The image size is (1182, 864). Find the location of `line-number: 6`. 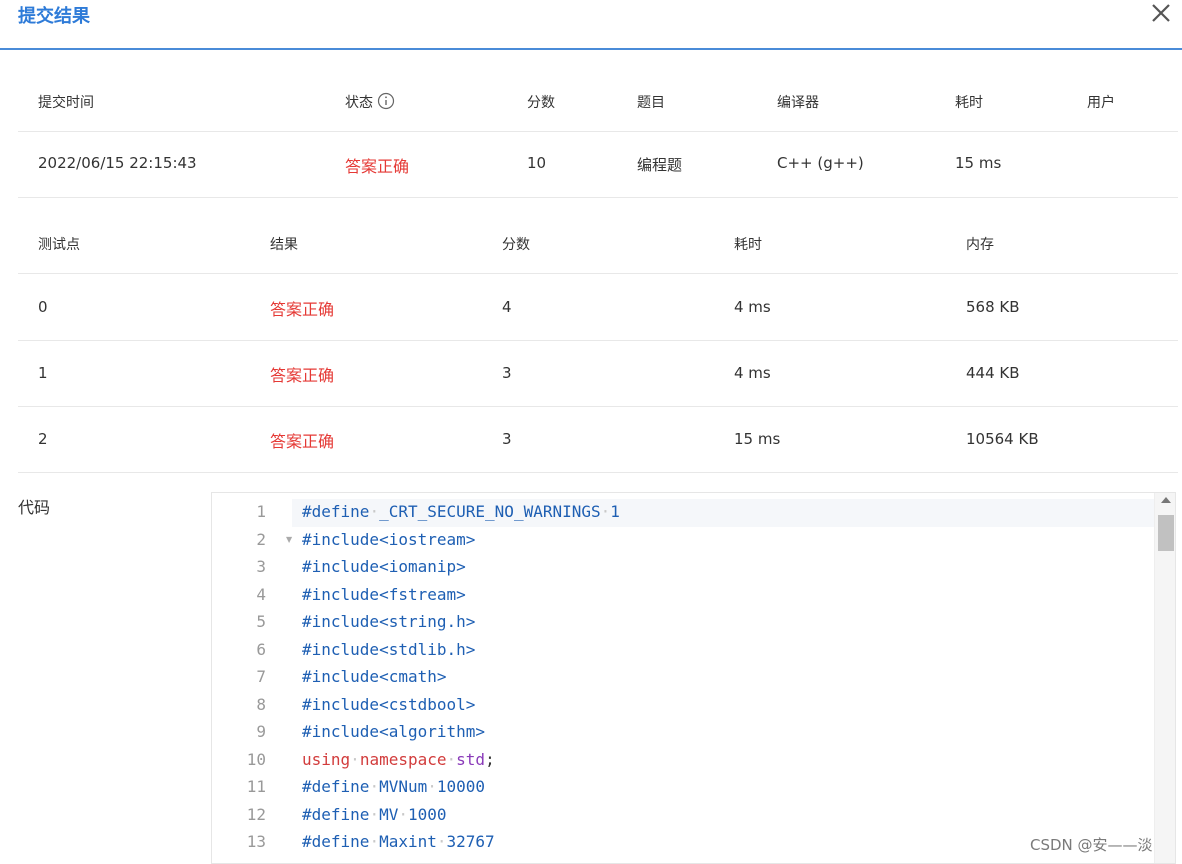

line-number: 6 is located at coordinates (261, 649).